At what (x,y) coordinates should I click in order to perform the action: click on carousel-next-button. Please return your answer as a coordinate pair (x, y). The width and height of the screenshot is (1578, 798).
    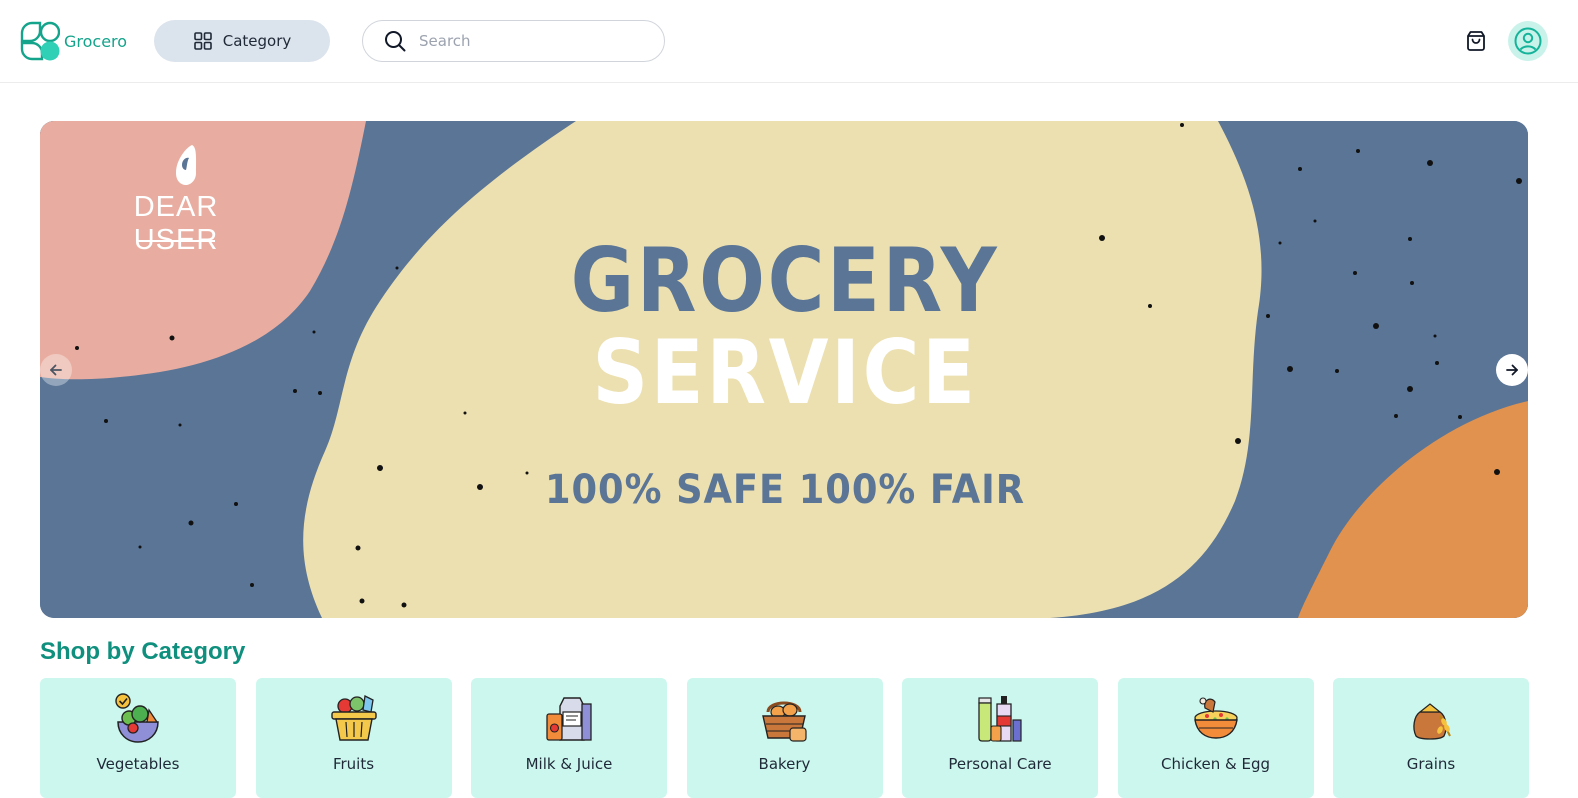
    Looking at the image, I should click on (1512, 370).